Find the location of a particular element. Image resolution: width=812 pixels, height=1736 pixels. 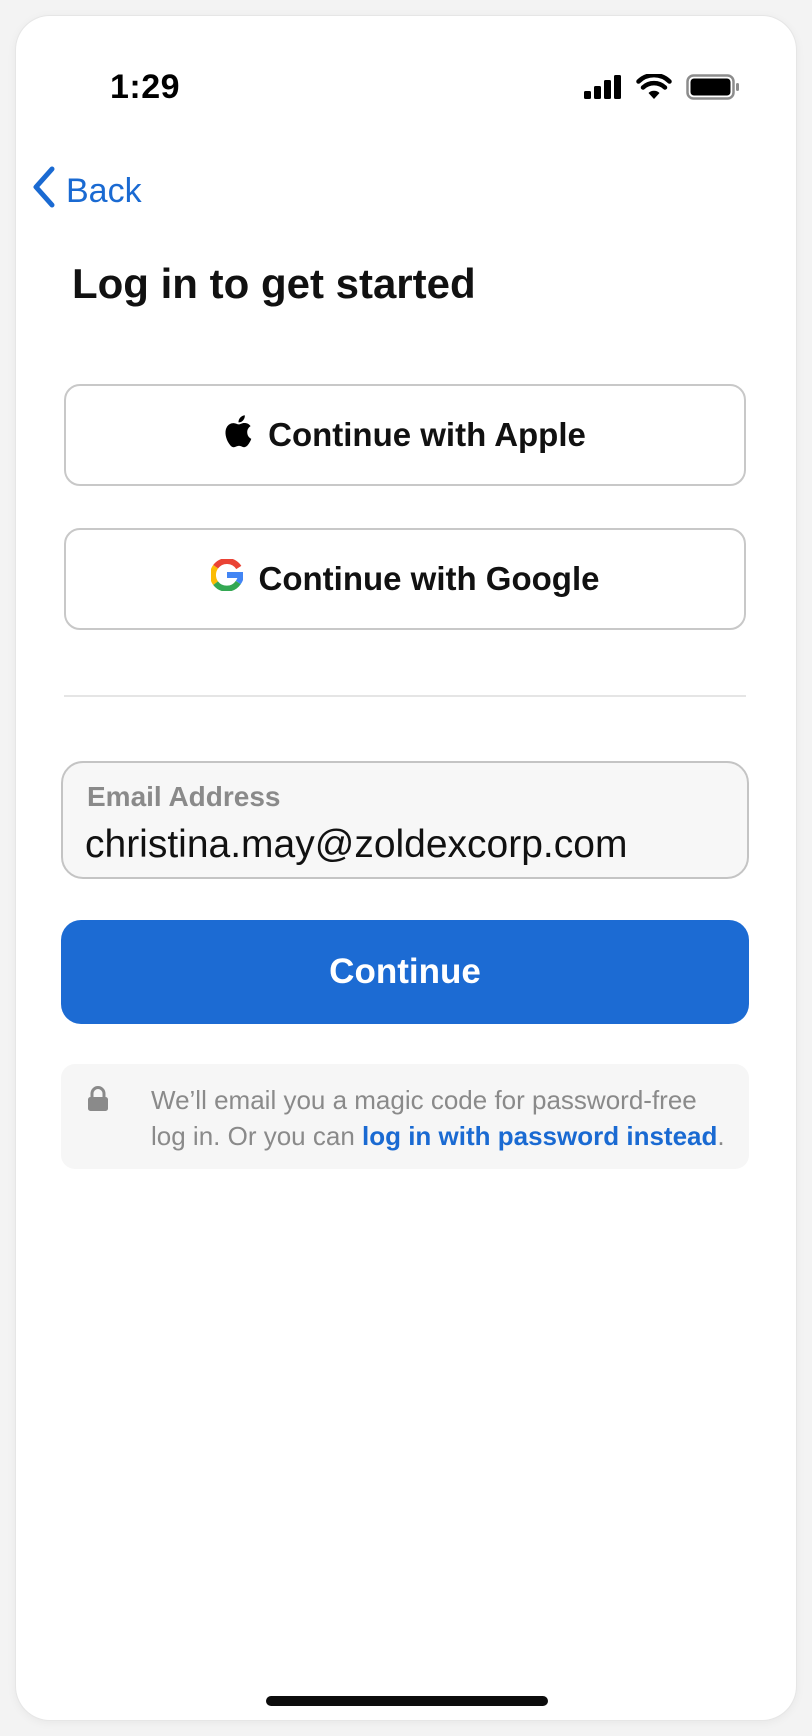

status-icons is located at coordinates (662, 88).